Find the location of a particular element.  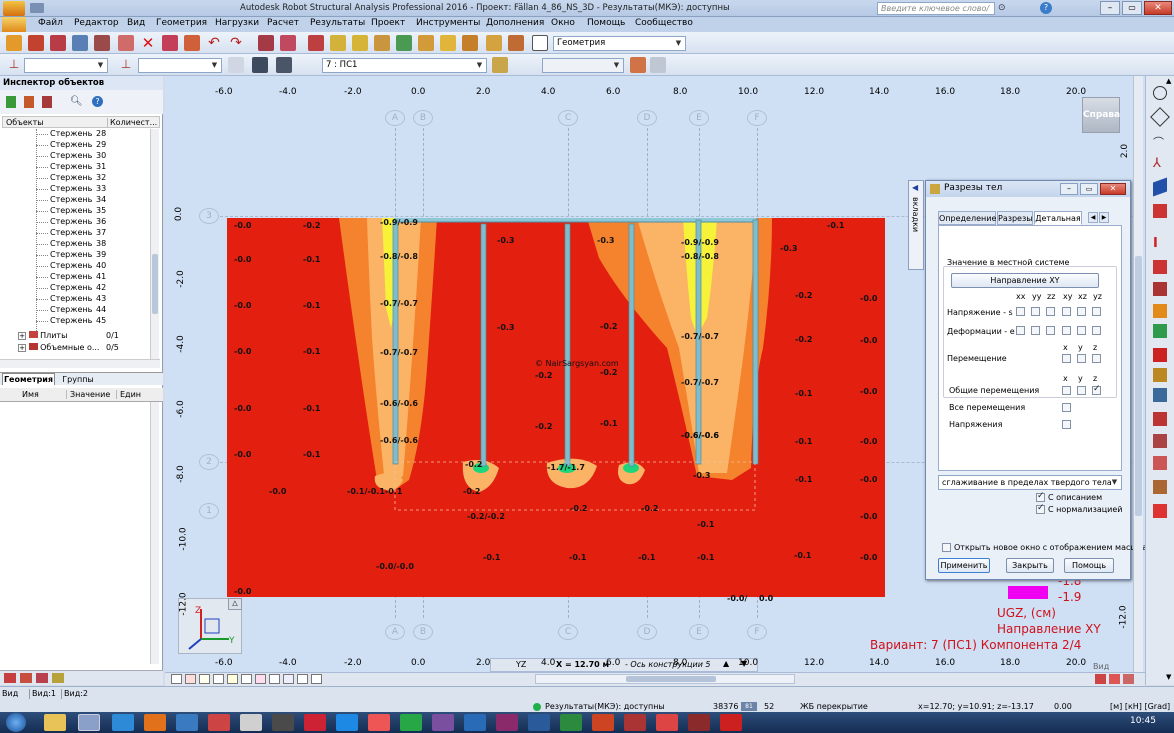

taskbar-skype is located at coordinates (347, 722).